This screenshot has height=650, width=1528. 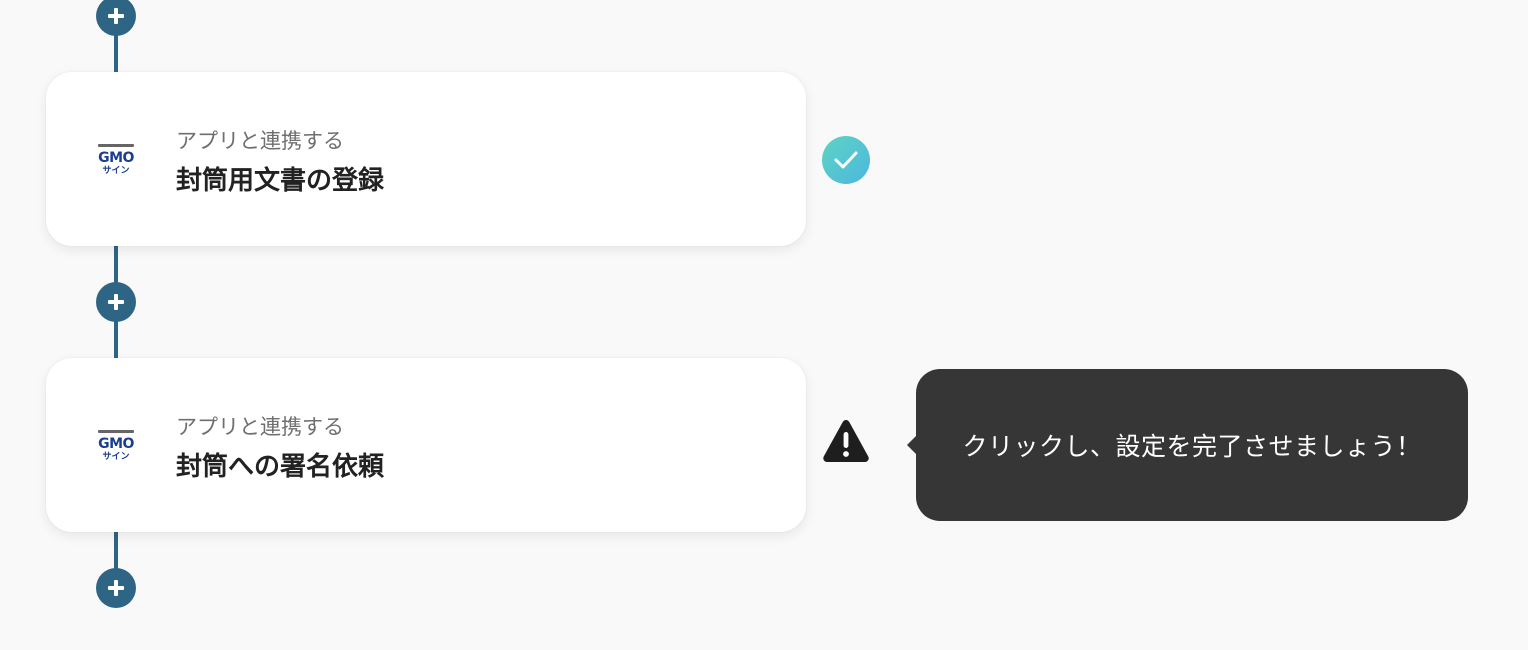 I want to click on flow-step-card: GMO サイン アプリと連携する 封筒への署名依頼, so click(x=426, y=445).